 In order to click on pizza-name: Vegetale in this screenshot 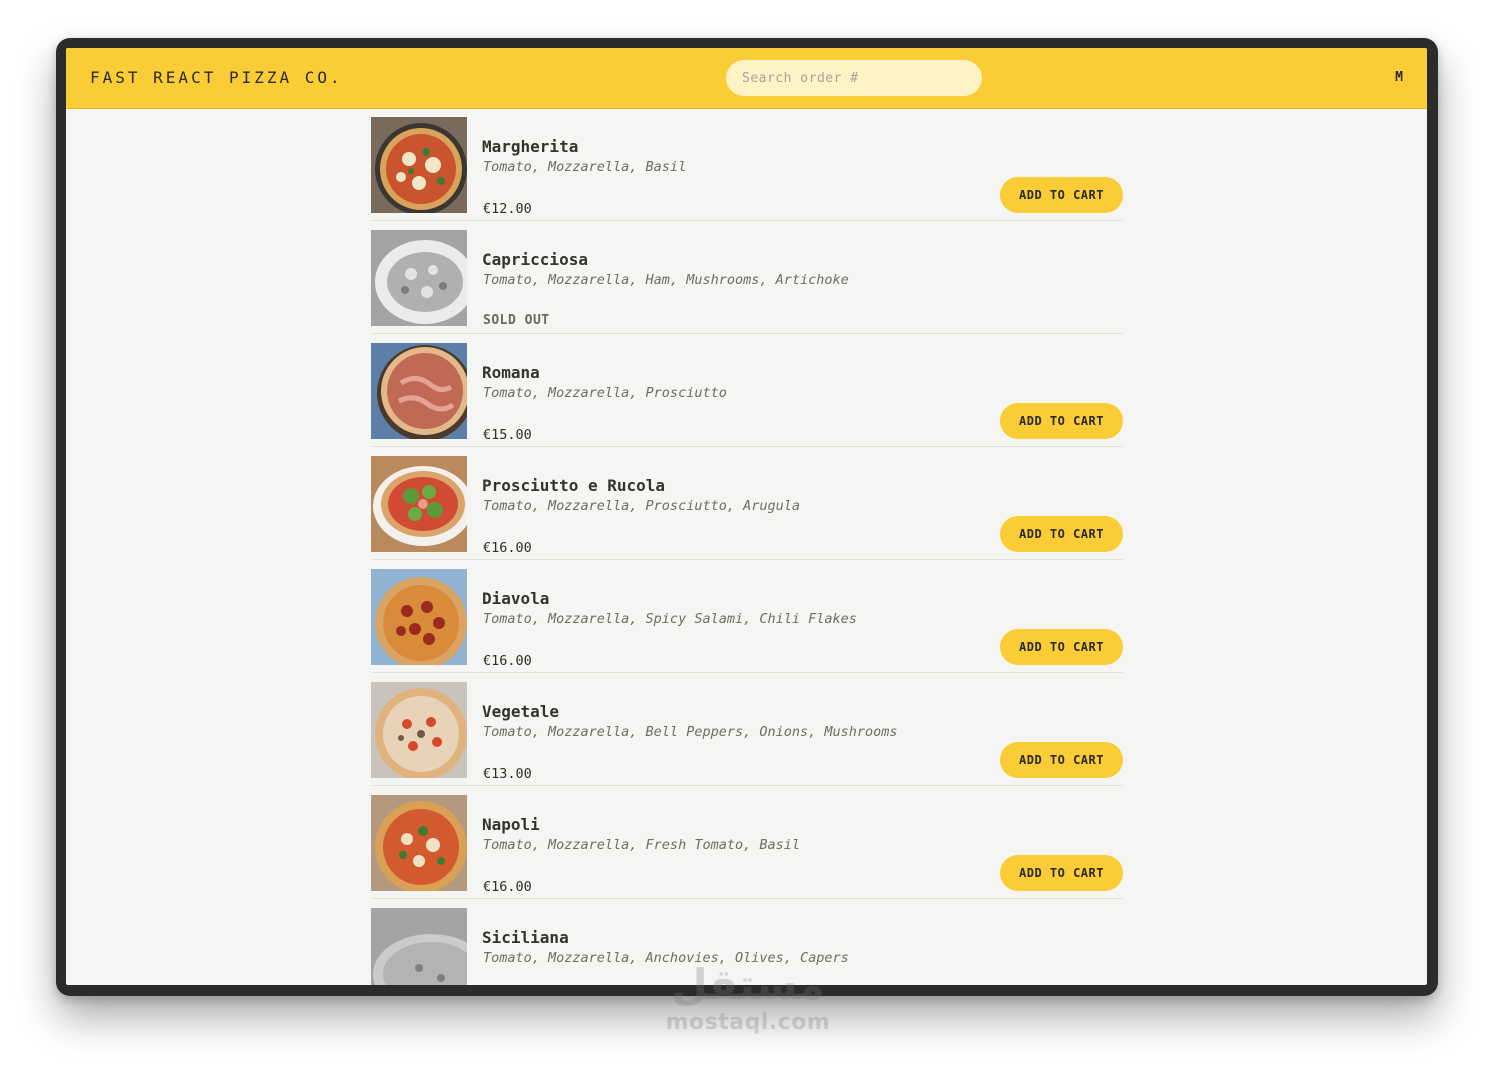, I will do `click(521, 711)`.